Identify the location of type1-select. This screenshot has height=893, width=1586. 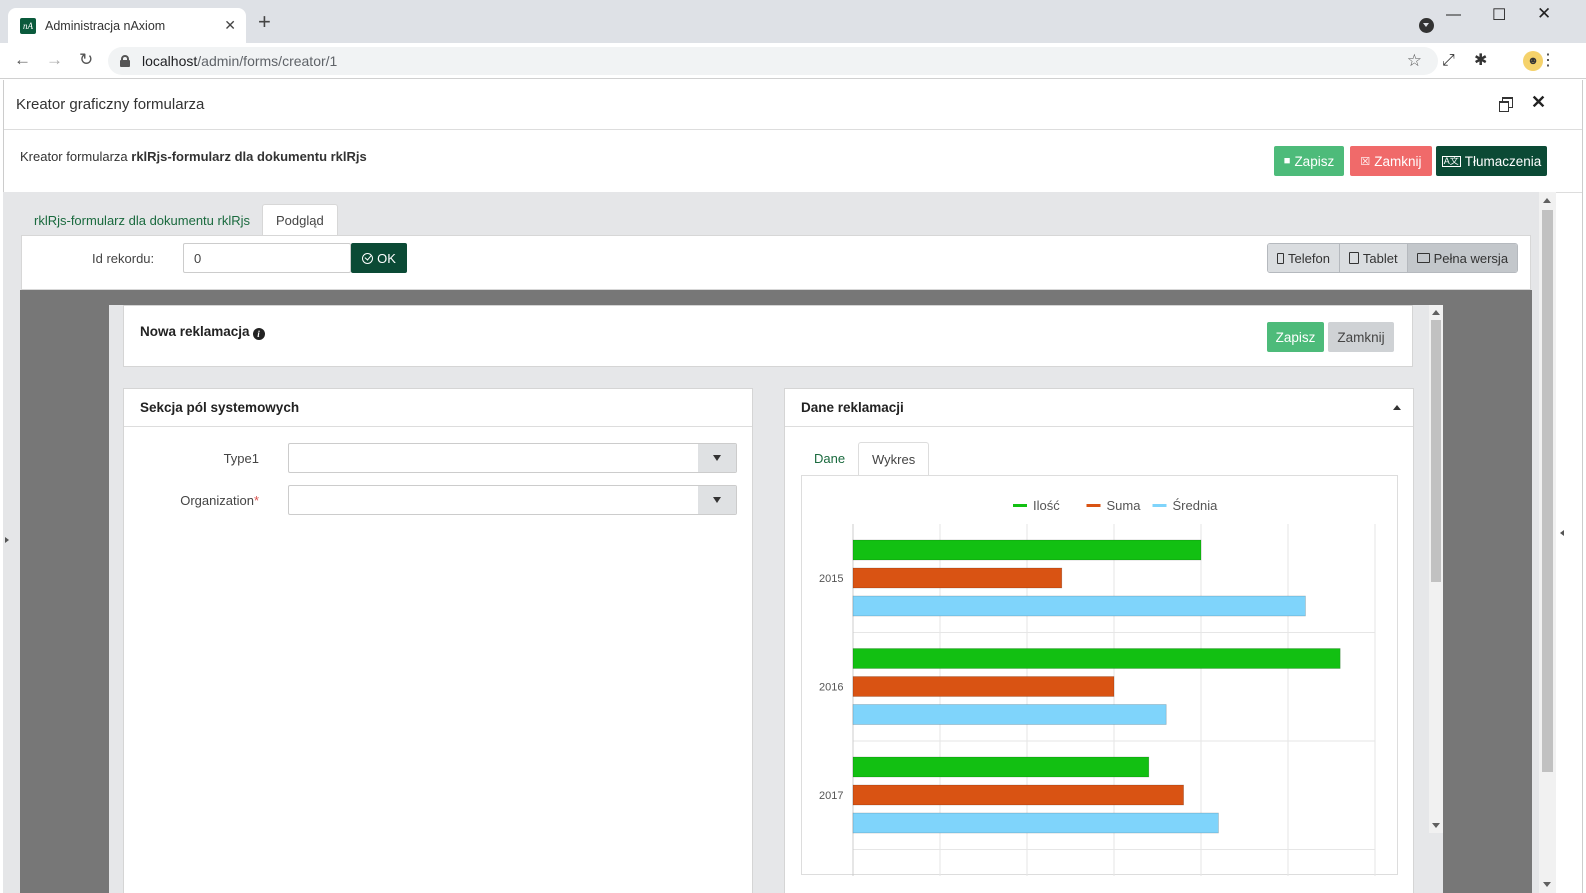
(512, 458).